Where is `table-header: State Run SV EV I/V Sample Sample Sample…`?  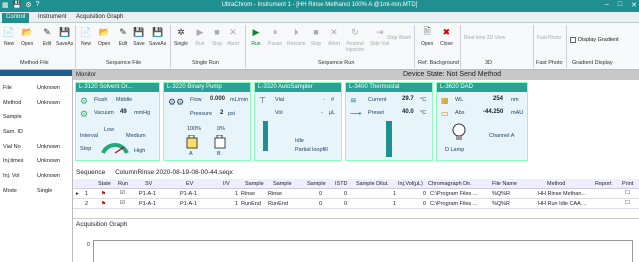 table-header: State Run SV EV I/V Sample Sample Sample… is located at coordinates (356, 184).